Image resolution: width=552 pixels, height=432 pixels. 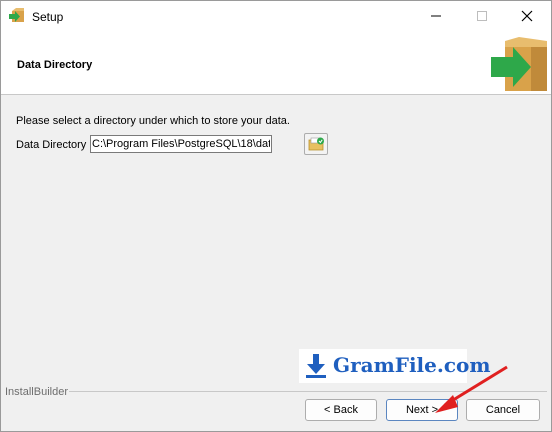 I want to click on folder-browse-icon, so click(x=316, y=144).